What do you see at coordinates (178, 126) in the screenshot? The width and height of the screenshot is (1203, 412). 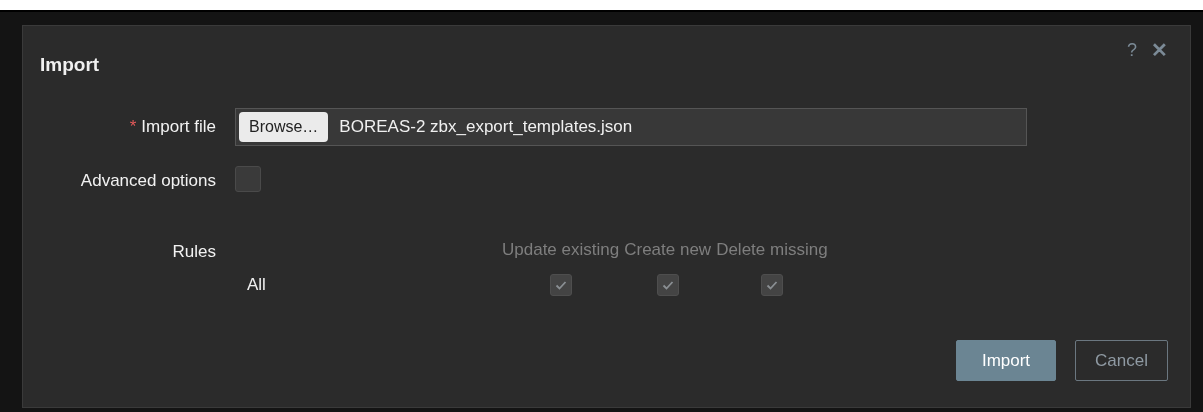 I see `field-label: Import file` at bounding box center [178, 126].